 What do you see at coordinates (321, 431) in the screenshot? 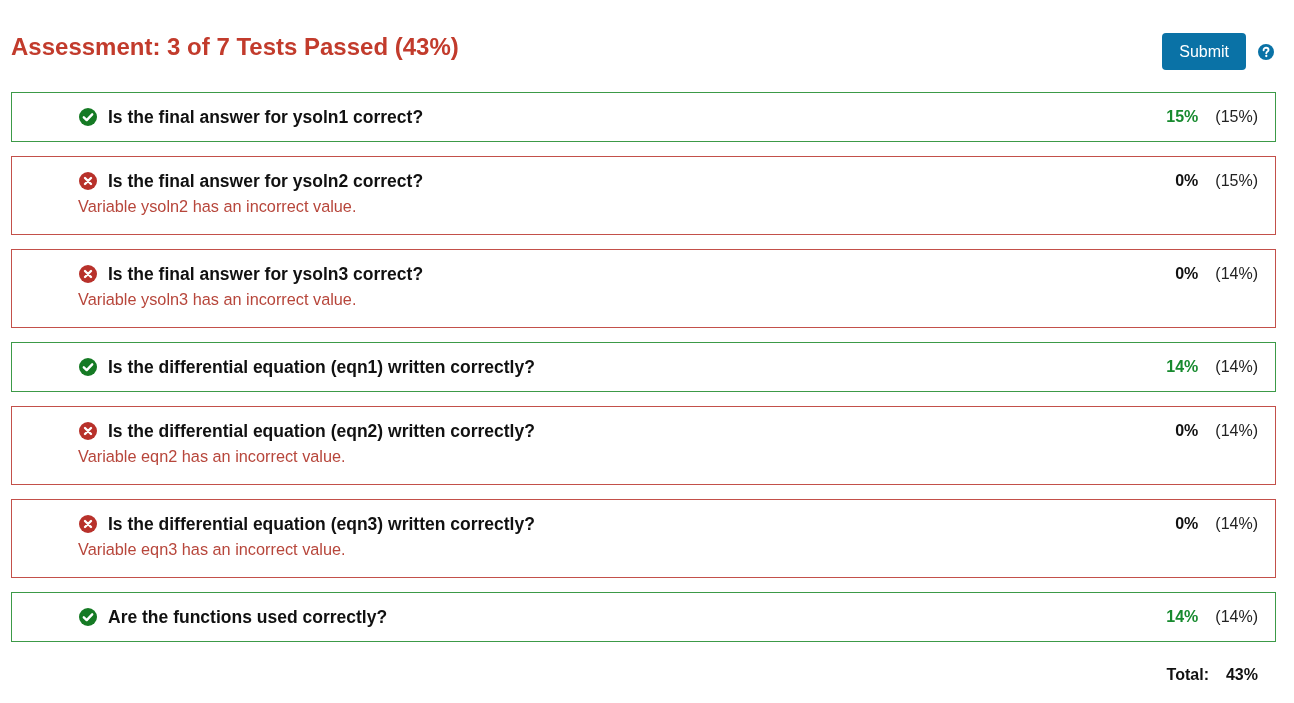
I see `test-title: Is the differential equation (eqn2) written correctly?` at bounding box center [321, 431].